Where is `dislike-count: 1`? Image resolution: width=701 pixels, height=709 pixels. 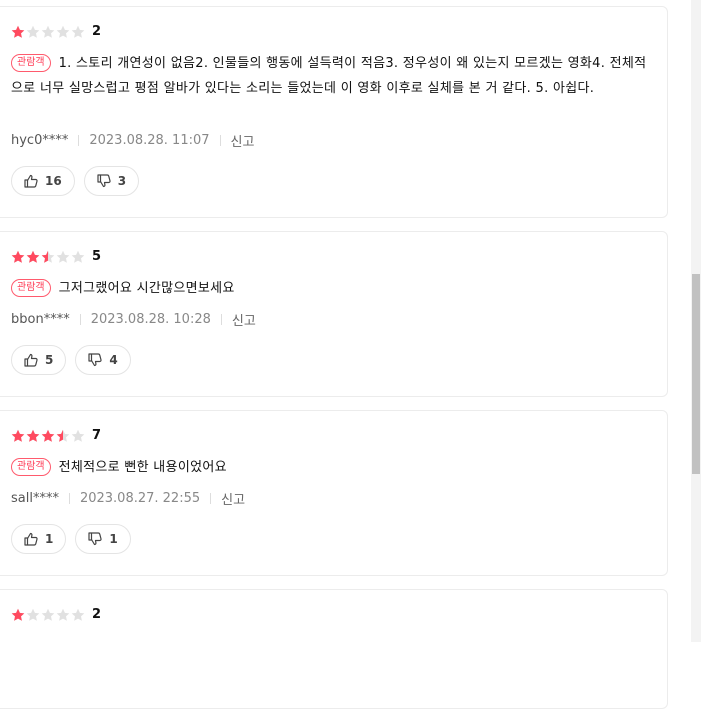
dislike-count: 1 is located at coordinates (113, 539).